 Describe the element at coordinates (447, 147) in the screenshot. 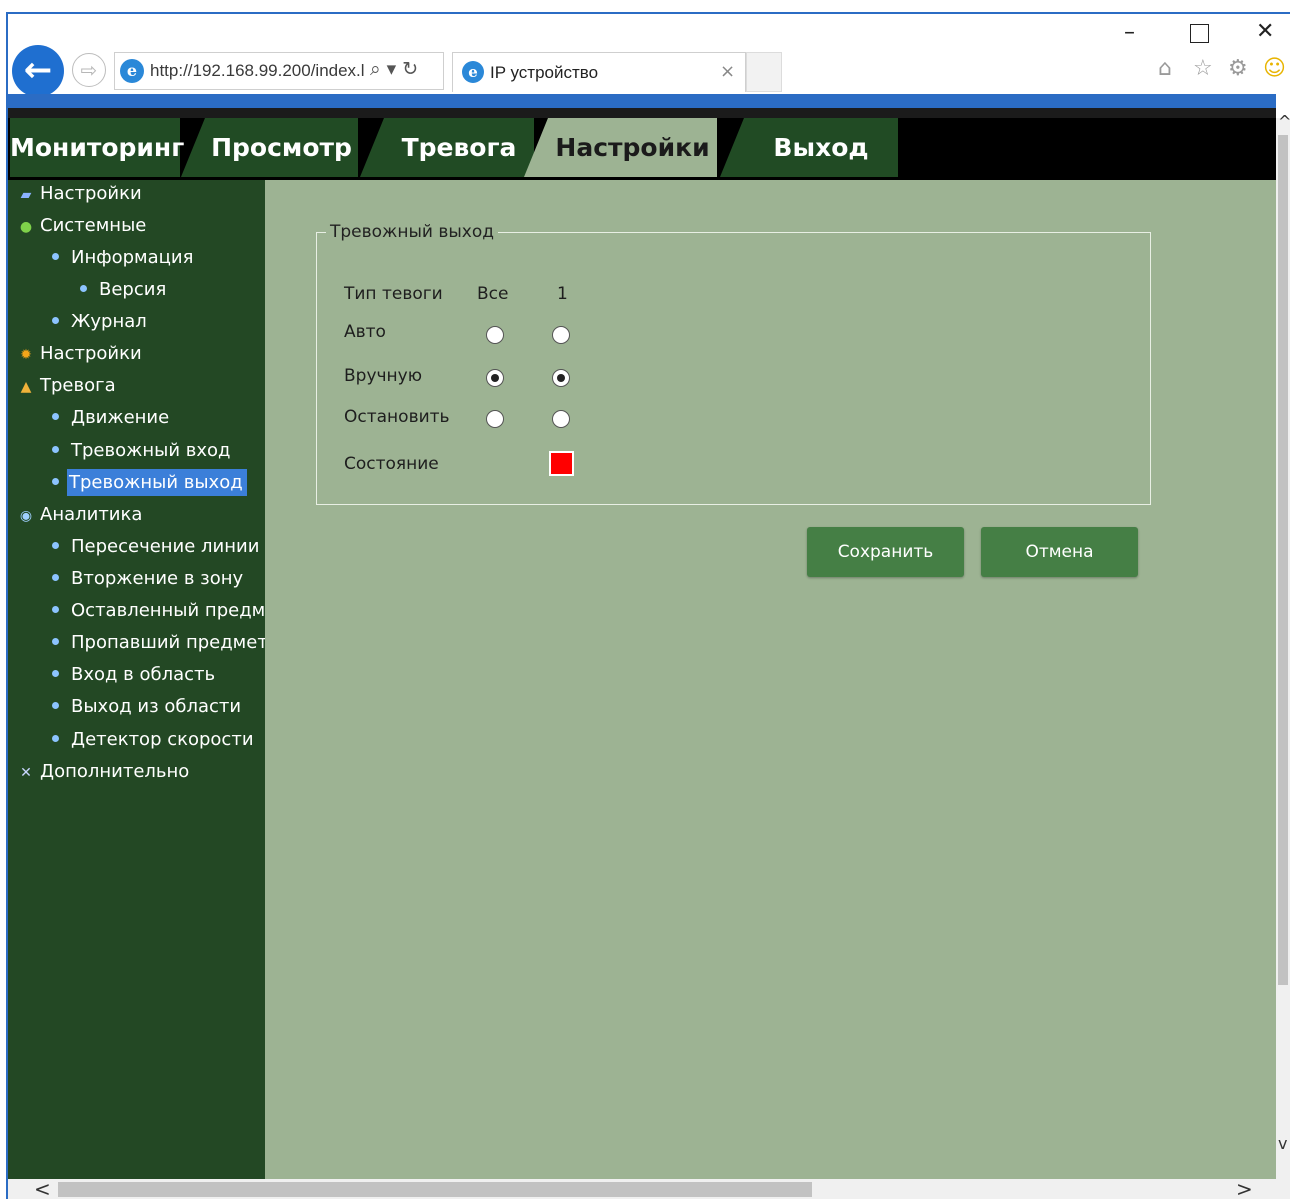

I see `tab-alarm: Тревога` at that location.